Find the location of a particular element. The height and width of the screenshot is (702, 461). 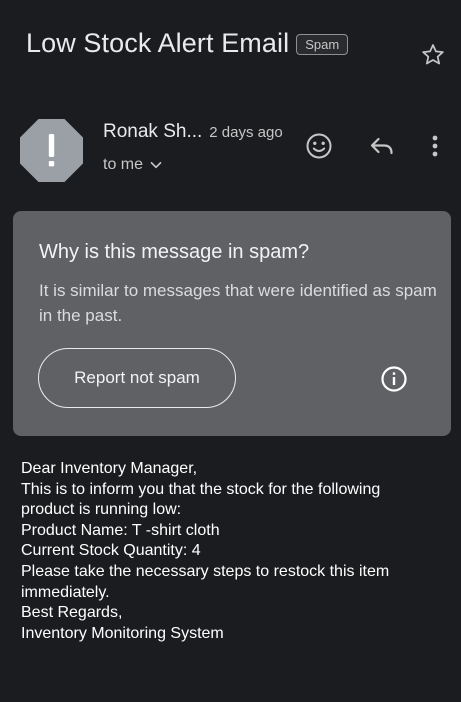

chevron-down-icon is located at coordinates (156, 165).